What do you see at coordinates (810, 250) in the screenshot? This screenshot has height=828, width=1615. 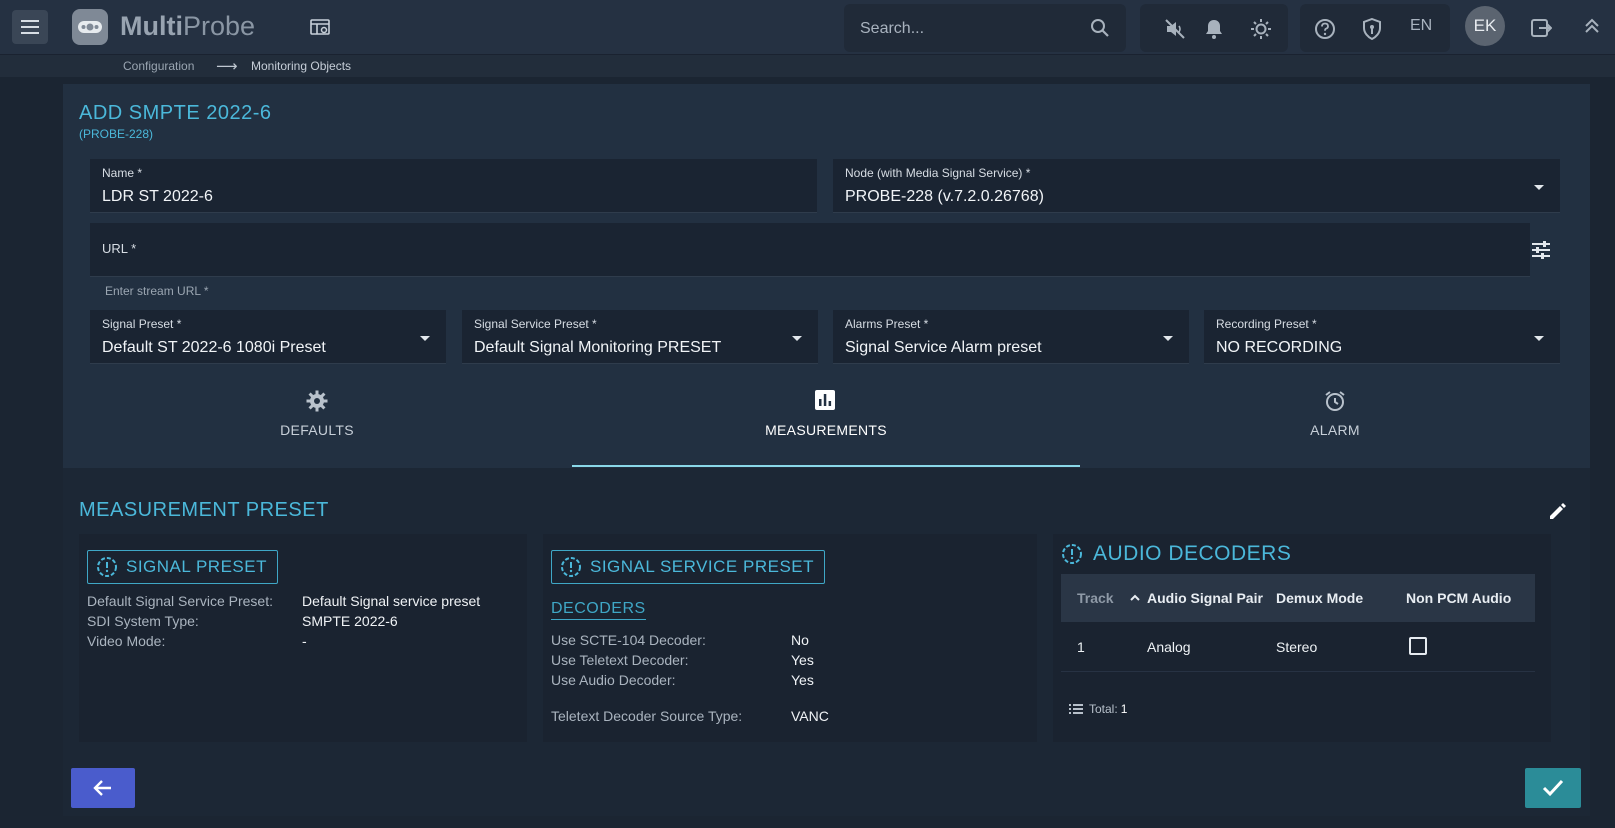 I see `url-field: URL *` at bounding box center [810, 250].